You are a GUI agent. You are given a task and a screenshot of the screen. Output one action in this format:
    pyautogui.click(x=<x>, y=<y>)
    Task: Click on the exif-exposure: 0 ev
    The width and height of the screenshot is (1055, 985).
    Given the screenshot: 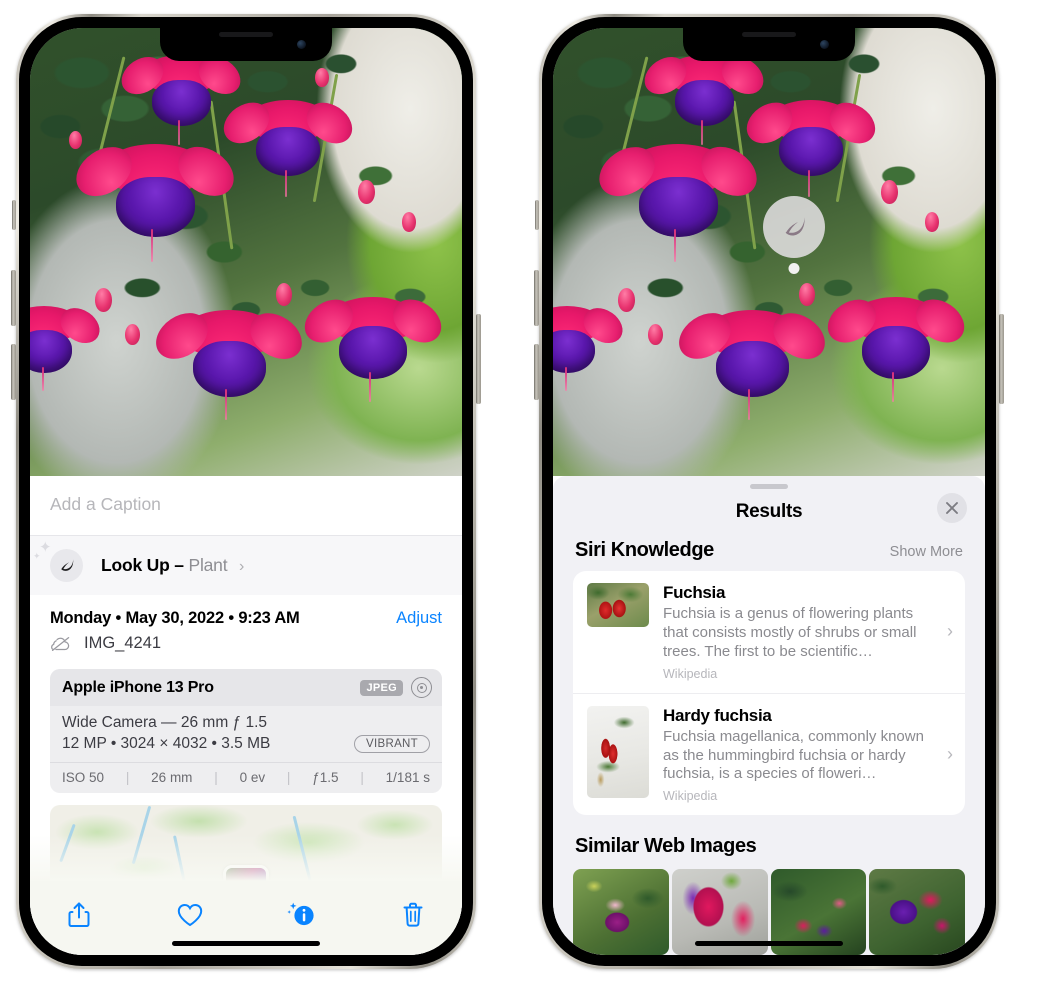 What is the action you would take?
    pyautogui.click(x=252, y=777)
    